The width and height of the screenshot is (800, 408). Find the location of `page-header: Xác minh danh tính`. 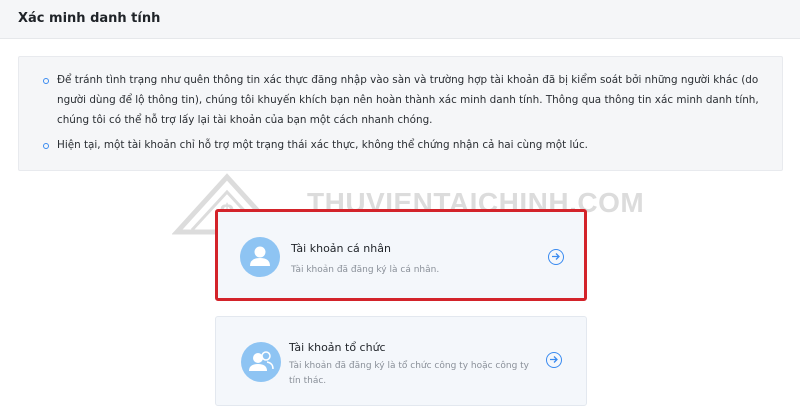

page-header: Xác minh danh tính is located at coordinates (400, 19).